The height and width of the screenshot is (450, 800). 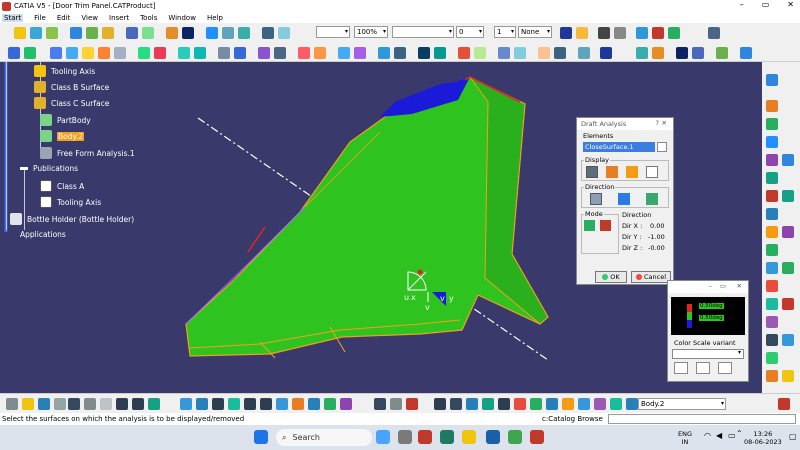 What do you see at coordinates (424, 53) in the screenshot?
I see `spline-icon` at bounding box center [424, 53].